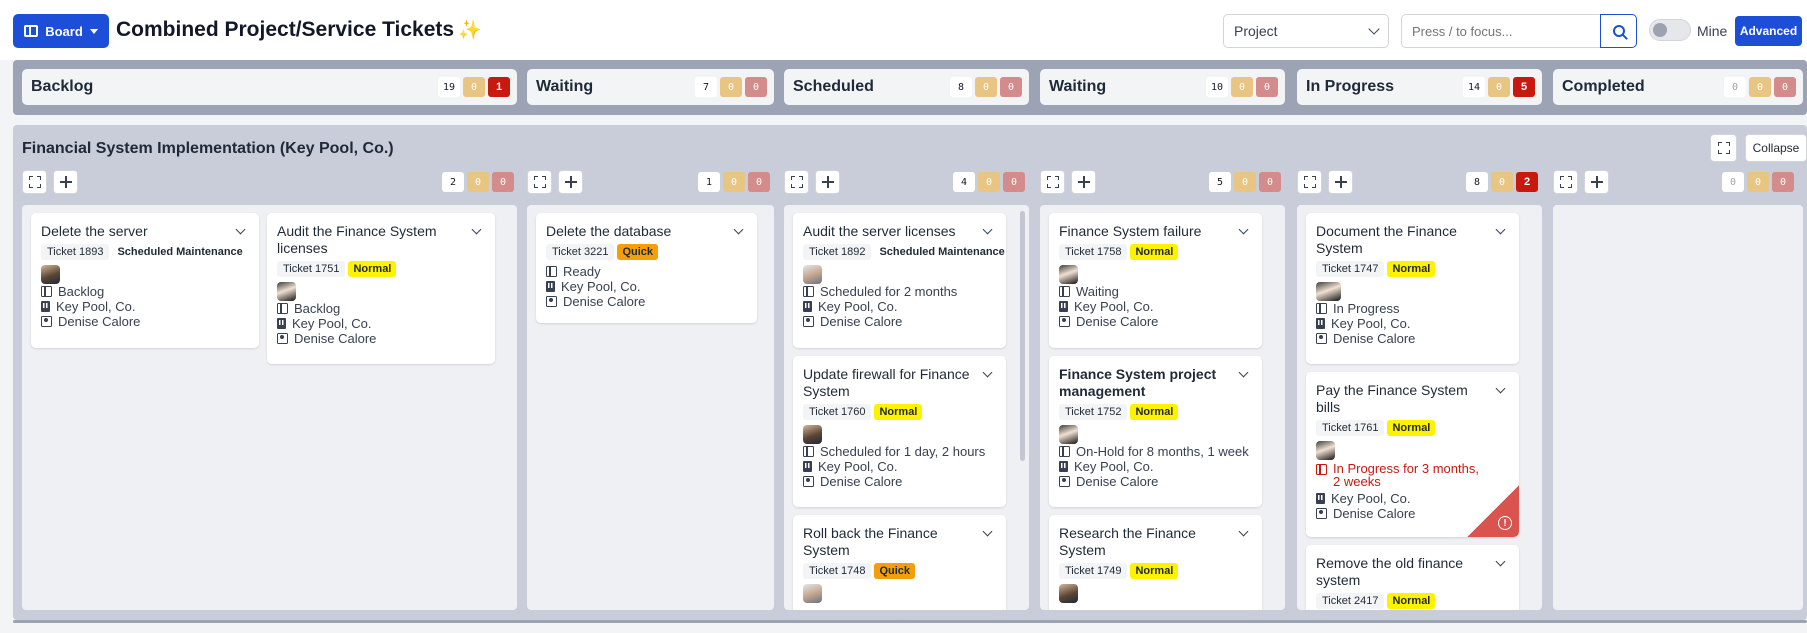  I want to click on column-counts: 2 0 0, so click(478, 182).